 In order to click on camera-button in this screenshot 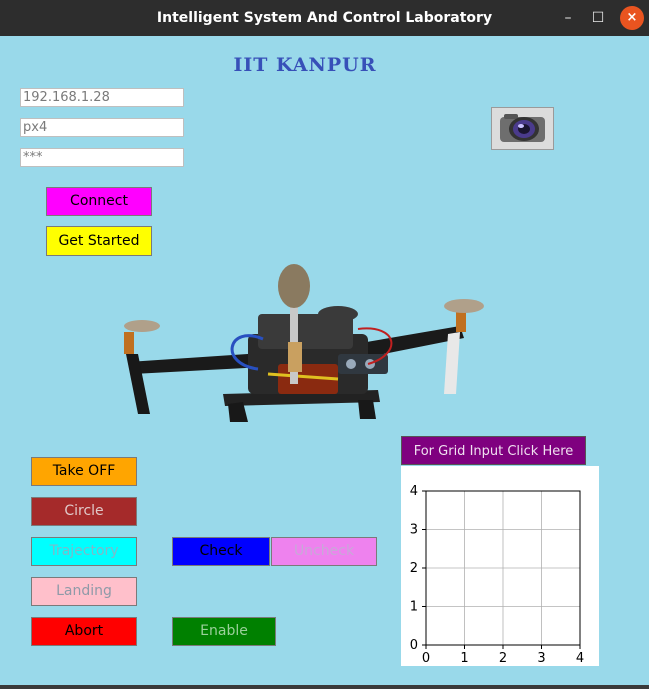, I will do `click(522, 128)`.